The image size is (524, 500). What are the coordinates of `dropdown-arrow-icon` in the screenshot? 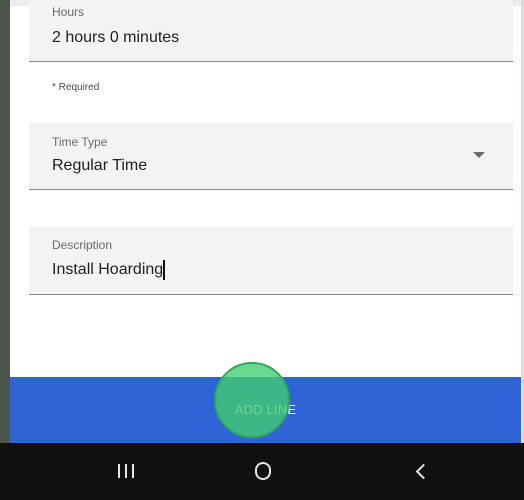 It's located at (479, 155).